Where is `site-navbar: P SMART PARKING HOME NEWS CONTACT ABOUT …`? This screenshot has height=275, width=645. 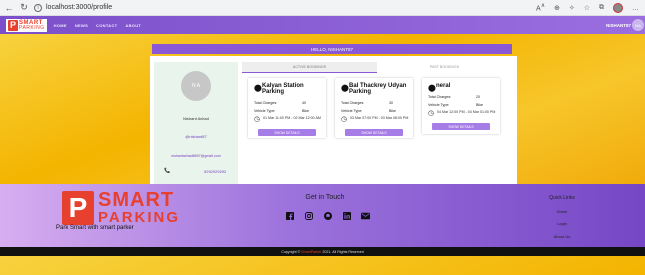 site-navbar: P SMART PARKING HOME NEWS CONTACT ABOUT … is located at coordinates (322, 25).